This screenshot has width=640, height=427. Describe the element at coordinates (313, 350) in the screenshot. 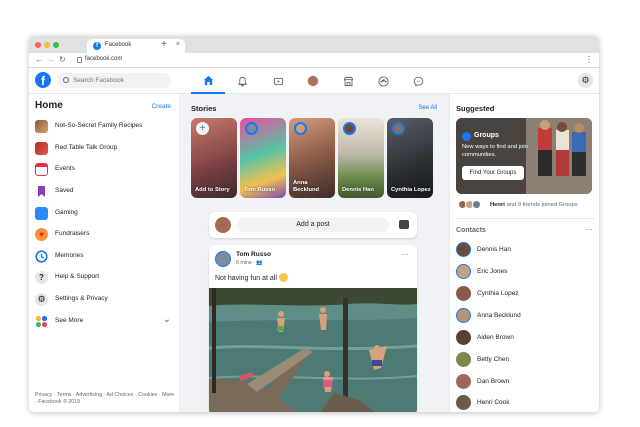

I see `post-photo` at that location.